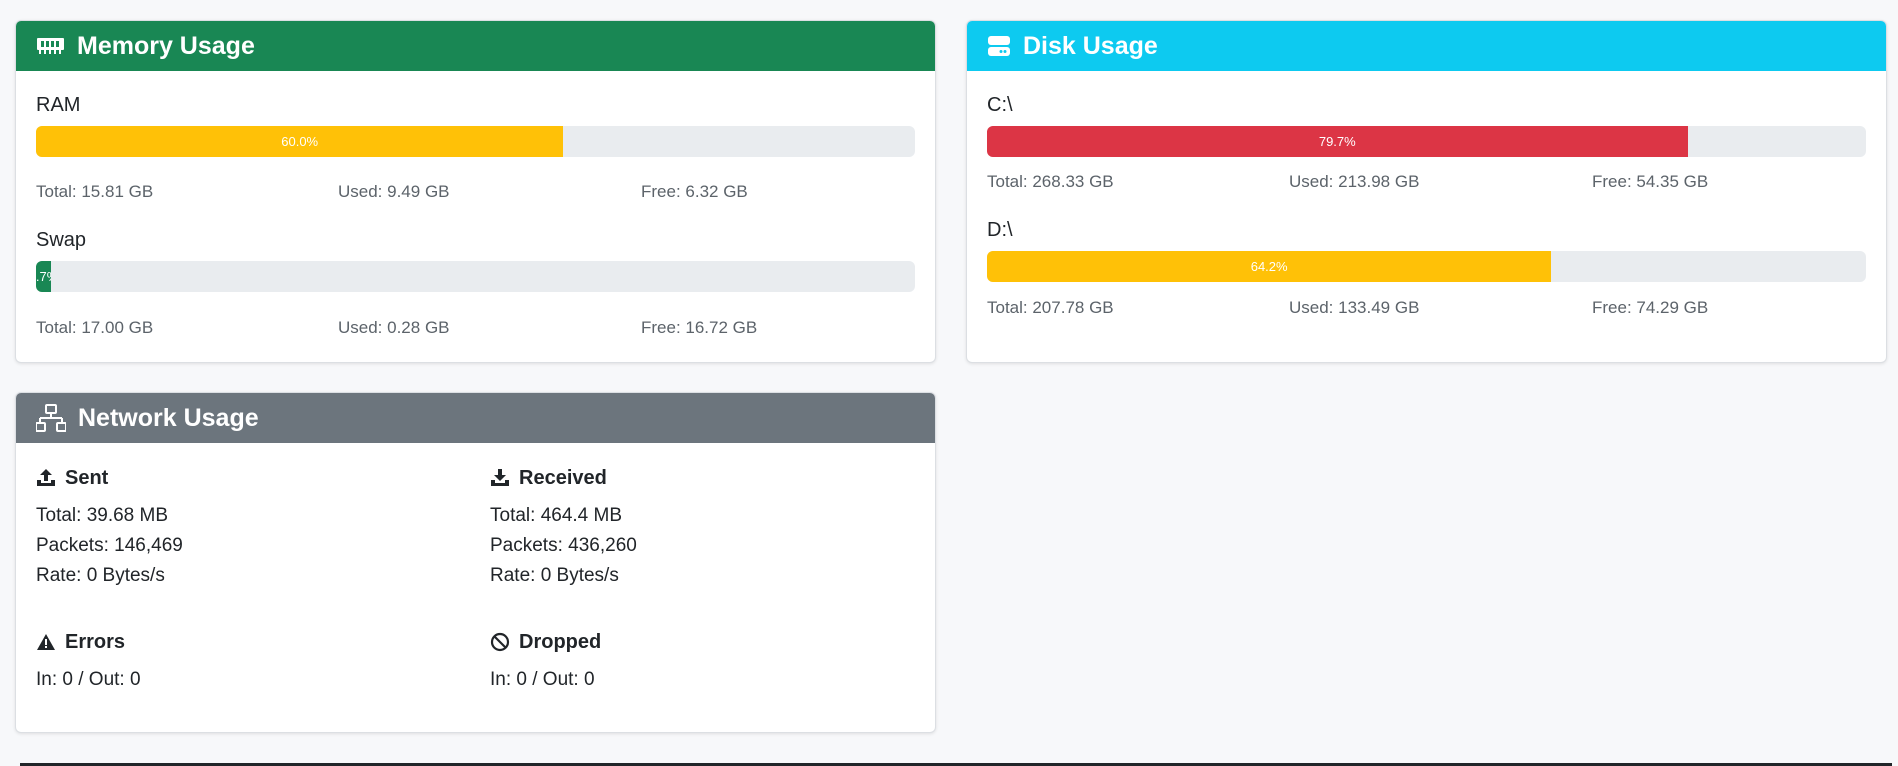 The height and width of the screenshot is (766, 1898). What do you see at coordinates (1650, 181) in the screenshot?
I see `disk-c-free: Free: 54.35 GB` at bounding box center [1650, 181].